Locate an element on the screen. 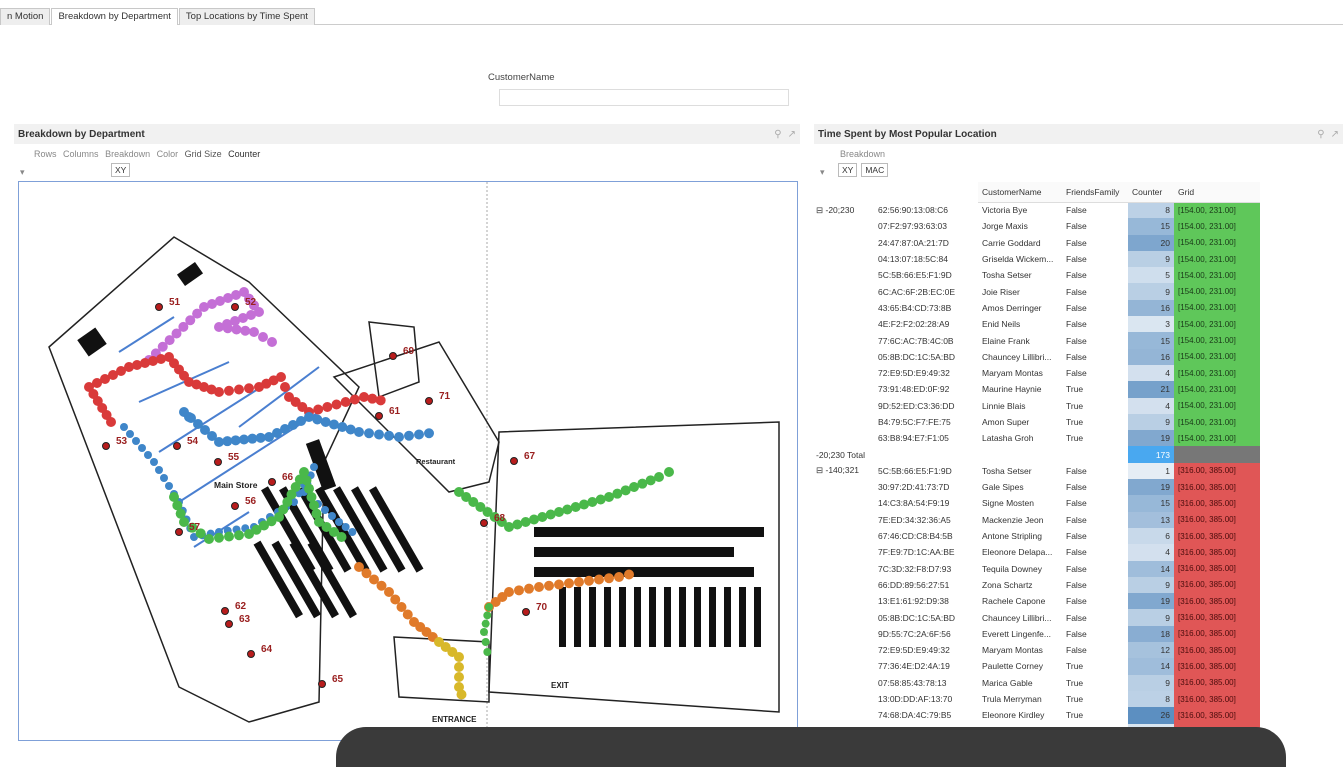  tab-top-locations: Top Locations by Time Spent is located at coordinates (246, 16).